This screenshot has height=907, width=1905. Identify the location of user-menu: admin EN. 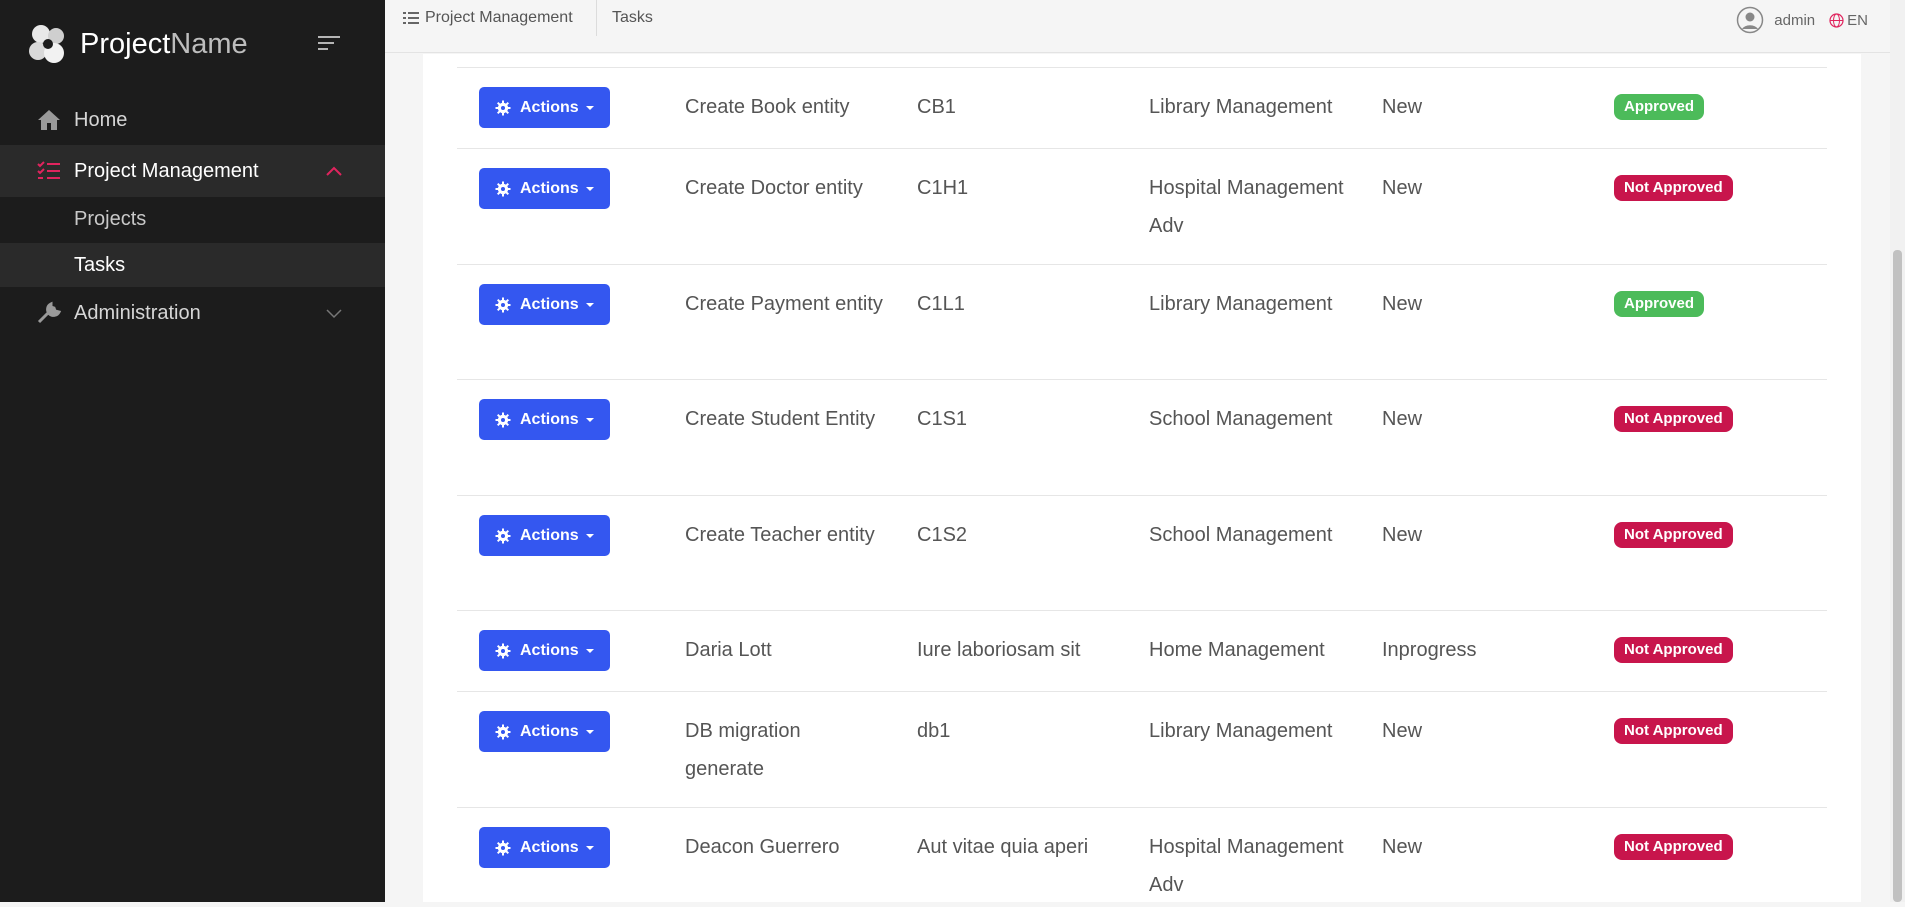
(1813, 20).